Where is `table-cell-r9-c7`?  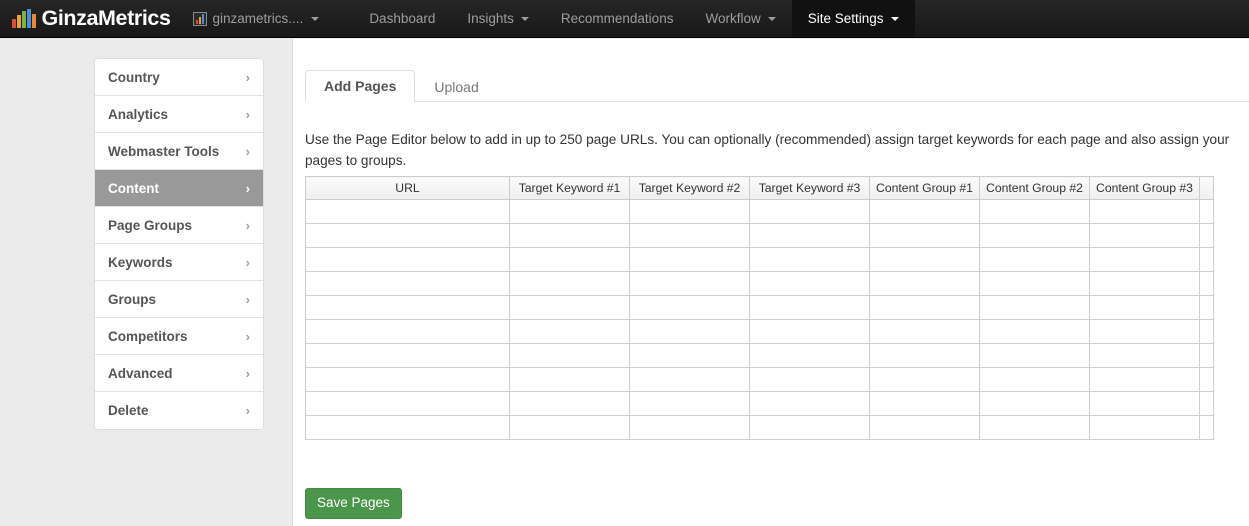
table-cell-r9-c7 is located at coordinates (1206, 427).